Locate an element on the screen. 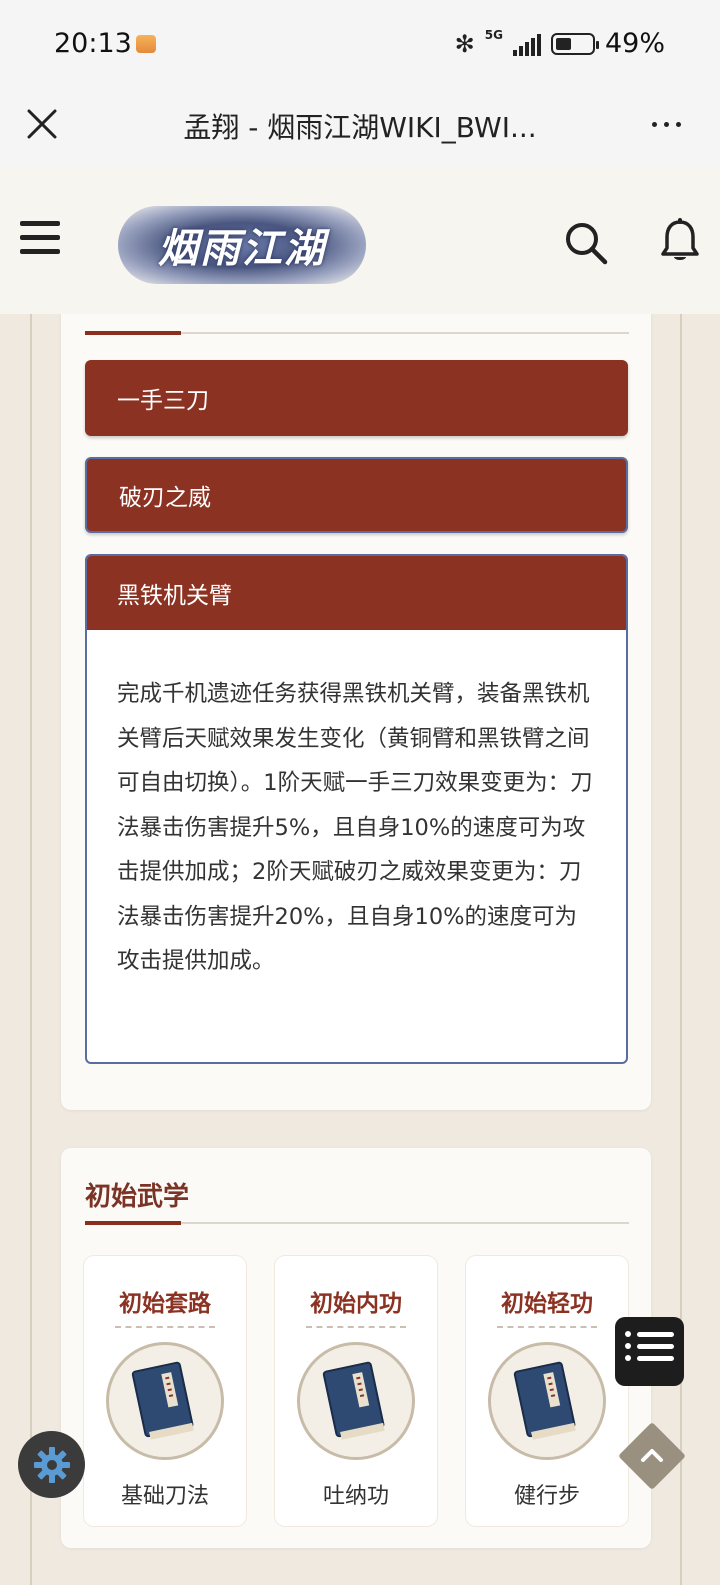 This screenshot has width=720, height=1585. page-rail-right is located at coordinates (681, 949).